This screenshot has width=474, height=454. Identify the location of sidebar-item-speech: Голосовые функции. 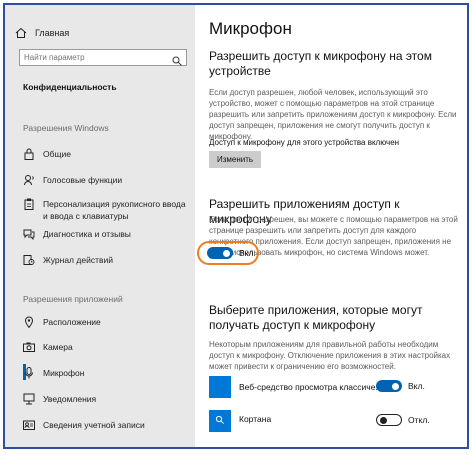
(100, 180).